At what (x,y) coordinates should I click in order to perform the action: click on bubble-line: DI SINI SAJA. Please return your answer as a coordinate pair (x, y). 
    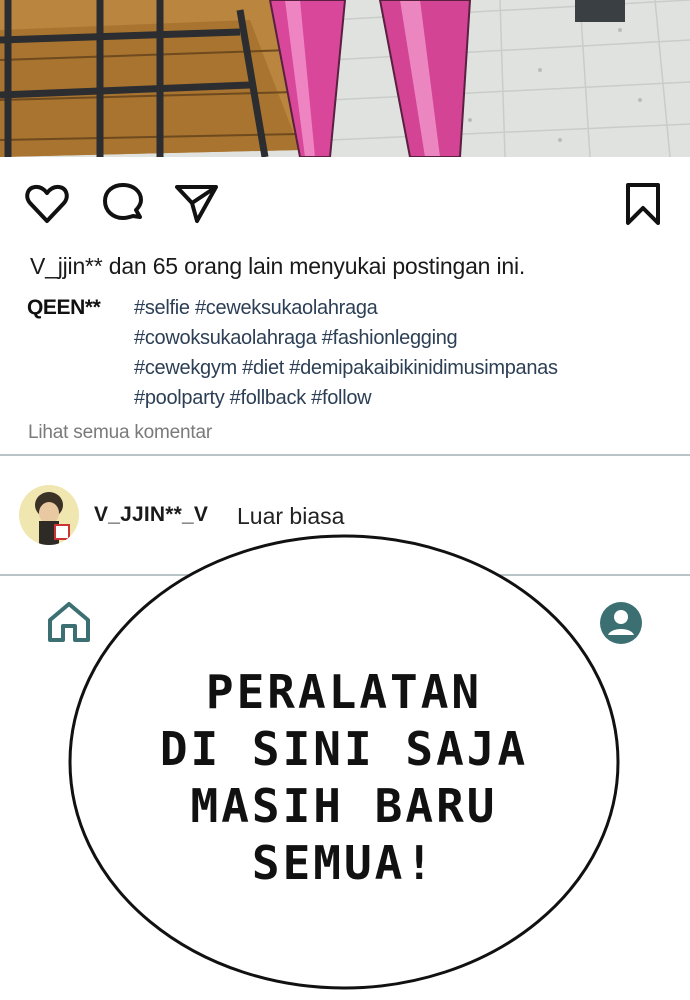
    Looking at the image, I should click on (344, 749).